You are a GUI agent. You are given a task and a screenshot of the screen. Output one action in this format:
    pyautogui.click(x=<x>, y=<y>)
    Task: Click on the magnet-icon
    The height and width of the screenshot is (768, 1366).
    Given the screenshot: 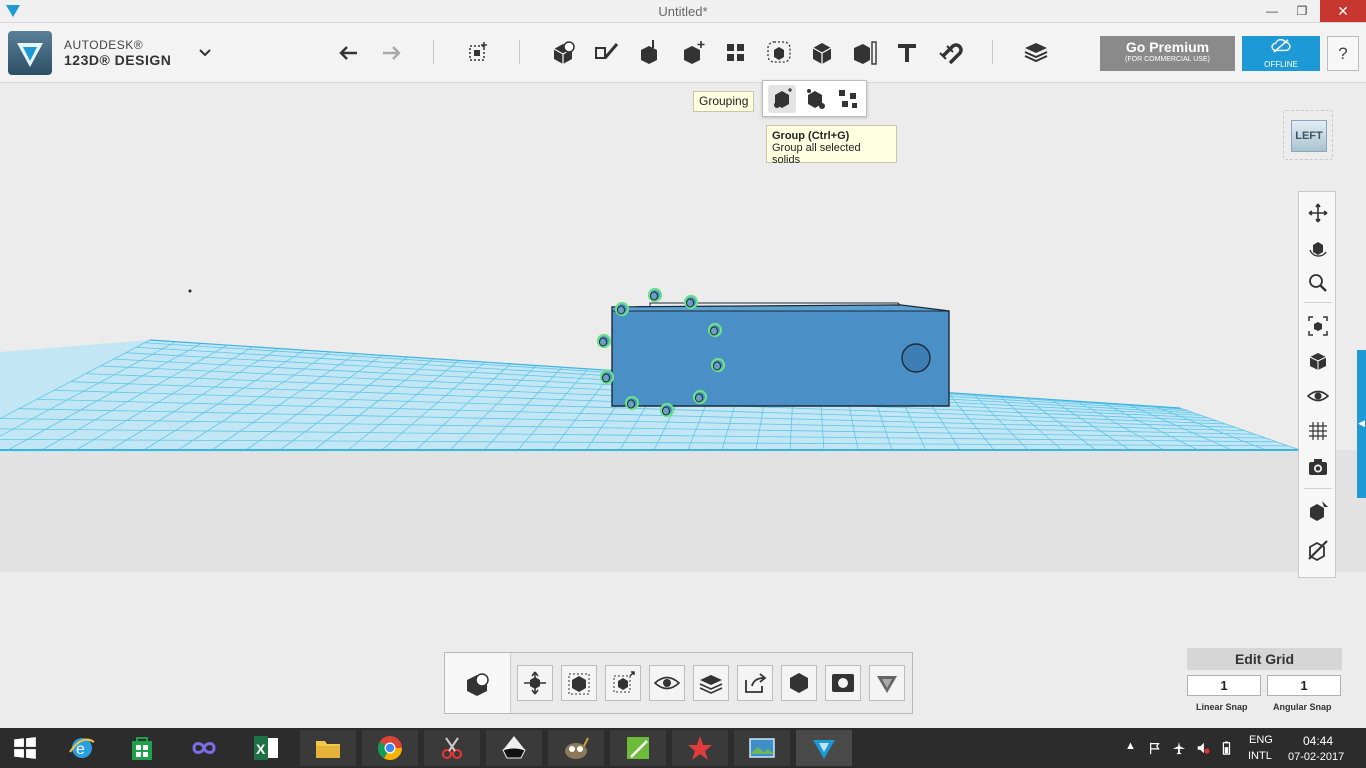 What is the action you would take?
    pyautogui.click(x=951, y=54)
    